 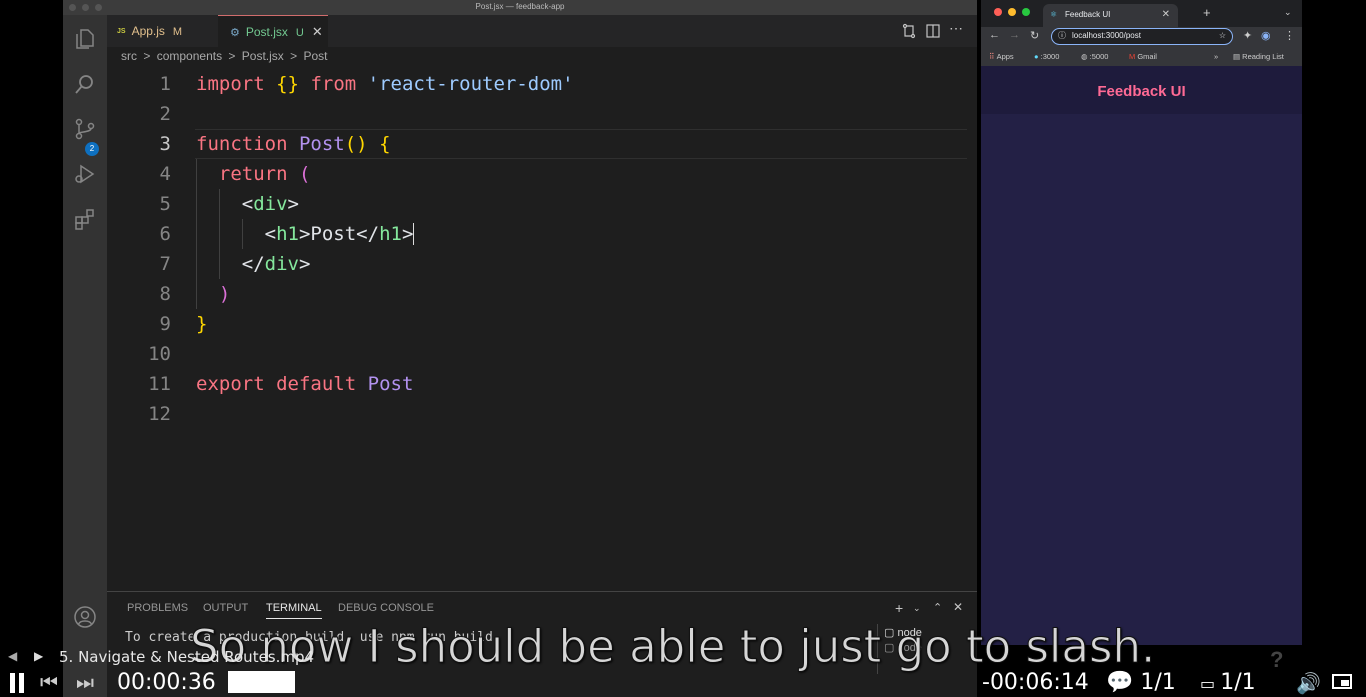 I want to click on code-line: 2, so click(x=165, y=114).